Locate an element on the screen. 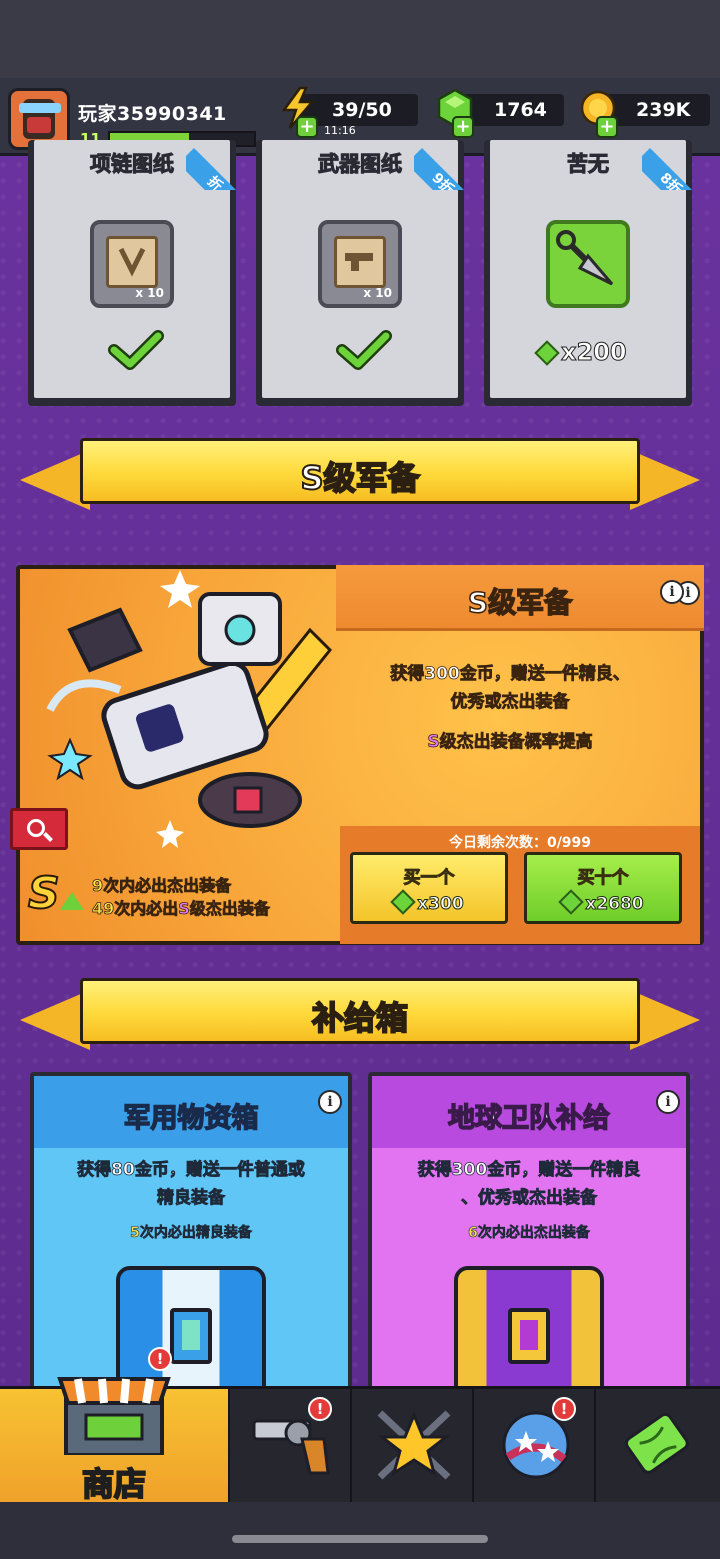  offer-card-weapon-blueprint: 武器图纸 x 10 9折 is located at coordinates (361, 272).